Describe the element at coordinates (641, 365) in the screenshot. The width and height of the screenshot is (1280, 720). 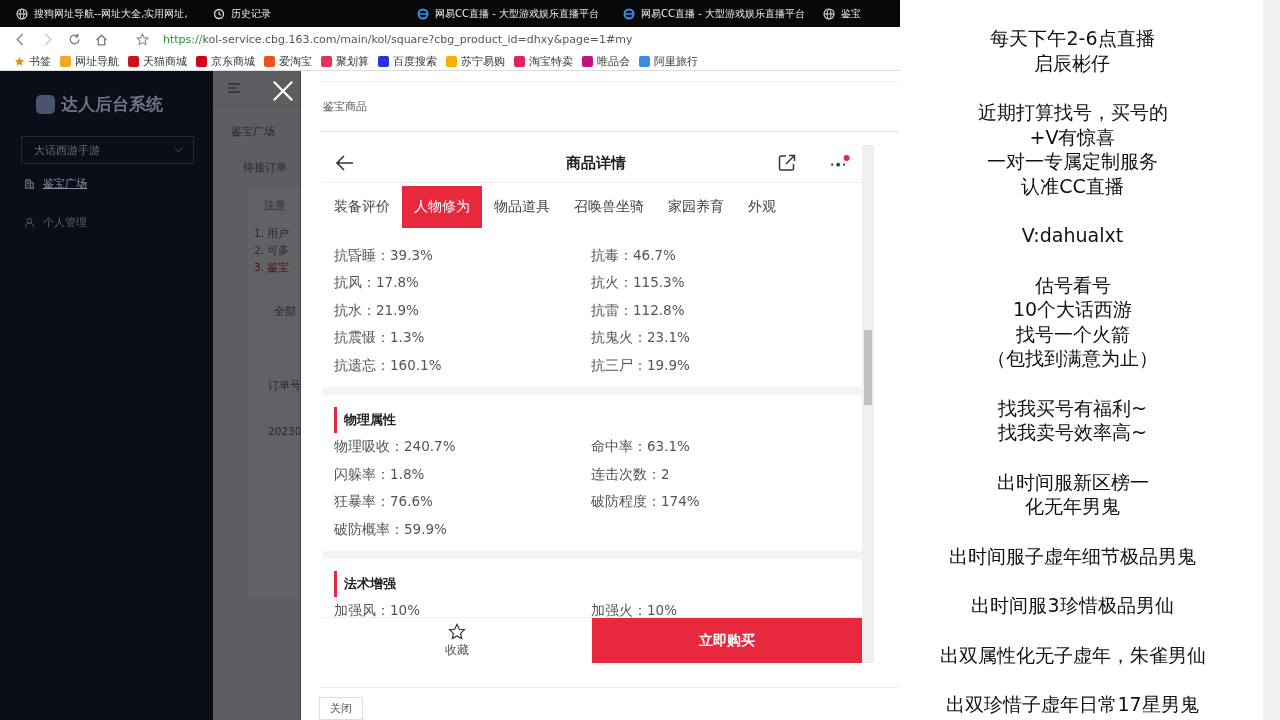
I see `attribute-value: 抗三尸：19.9%` at that location.